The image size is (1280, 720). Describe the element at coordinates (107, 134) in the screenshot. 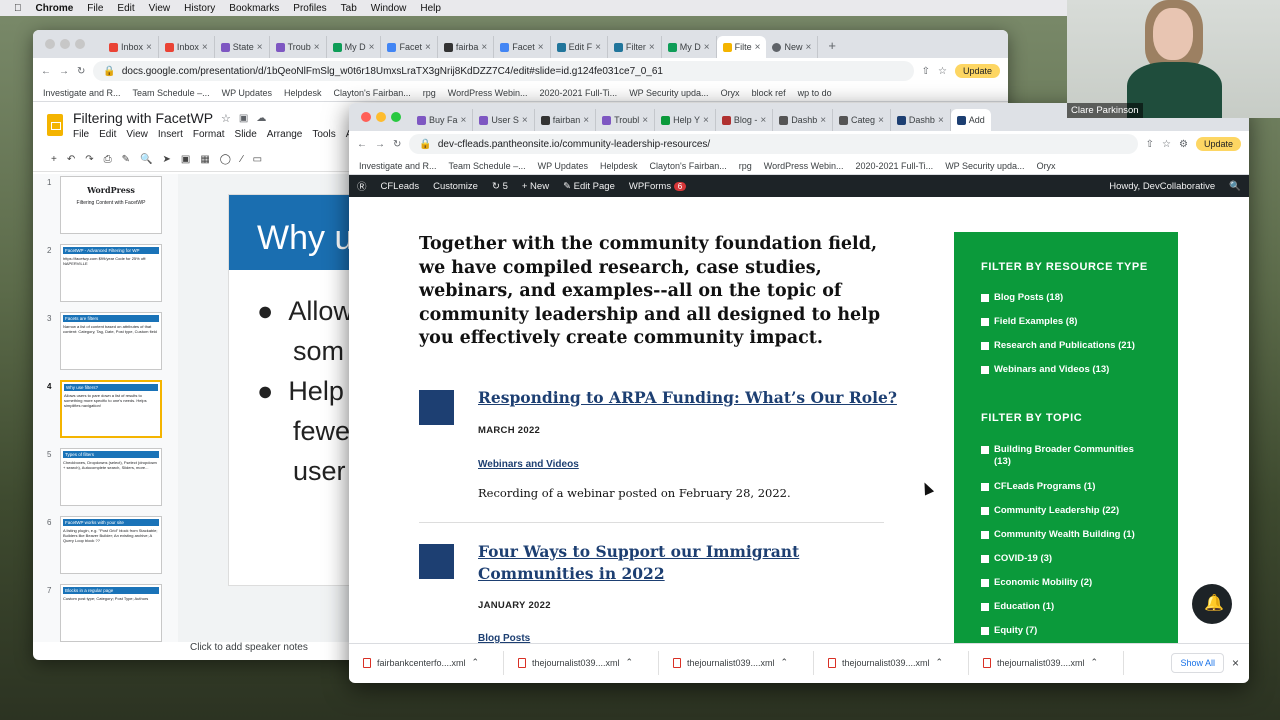

I see `menu-item: Edit` at that location.